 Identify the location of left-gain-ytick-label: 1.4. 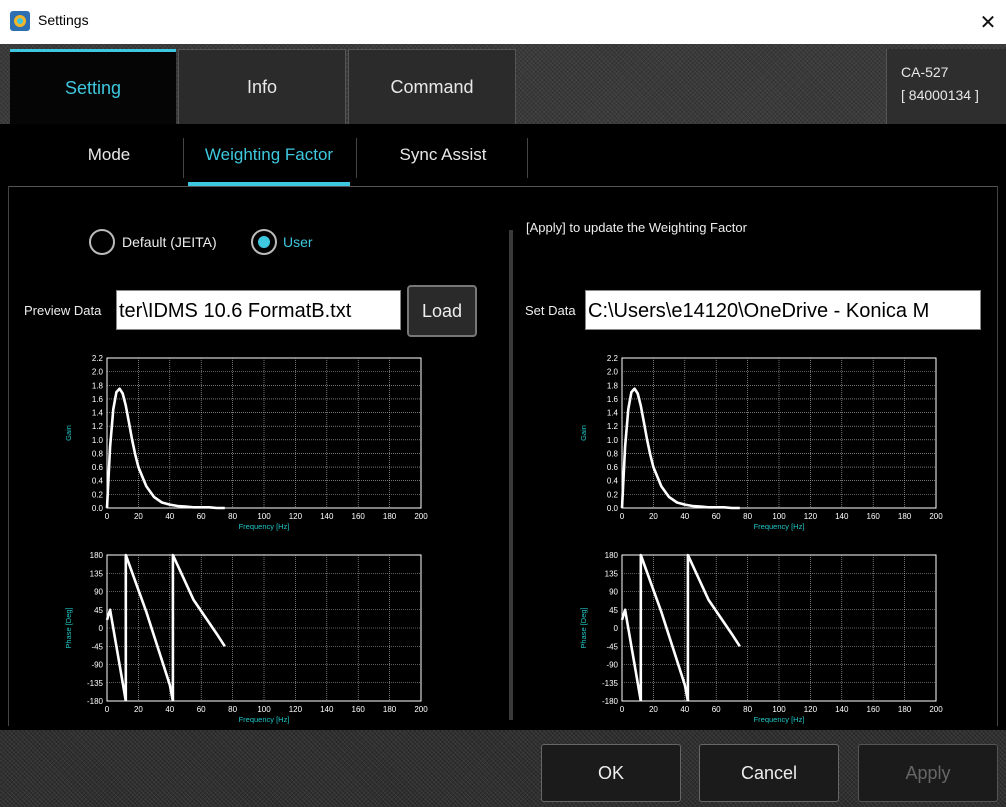
(98, 413).